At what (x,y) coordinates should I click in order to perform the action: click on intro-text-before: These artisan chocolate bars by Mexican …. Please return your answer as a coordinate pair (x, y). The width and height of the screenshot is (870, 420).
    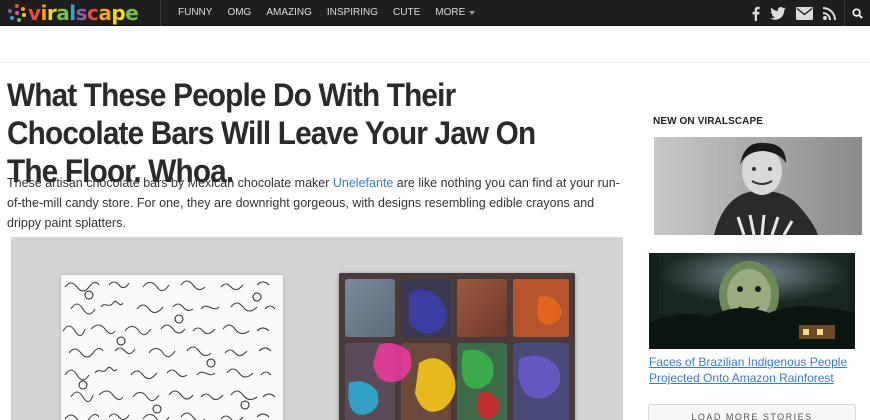
    Looking at the image, I should click on (170, 183).